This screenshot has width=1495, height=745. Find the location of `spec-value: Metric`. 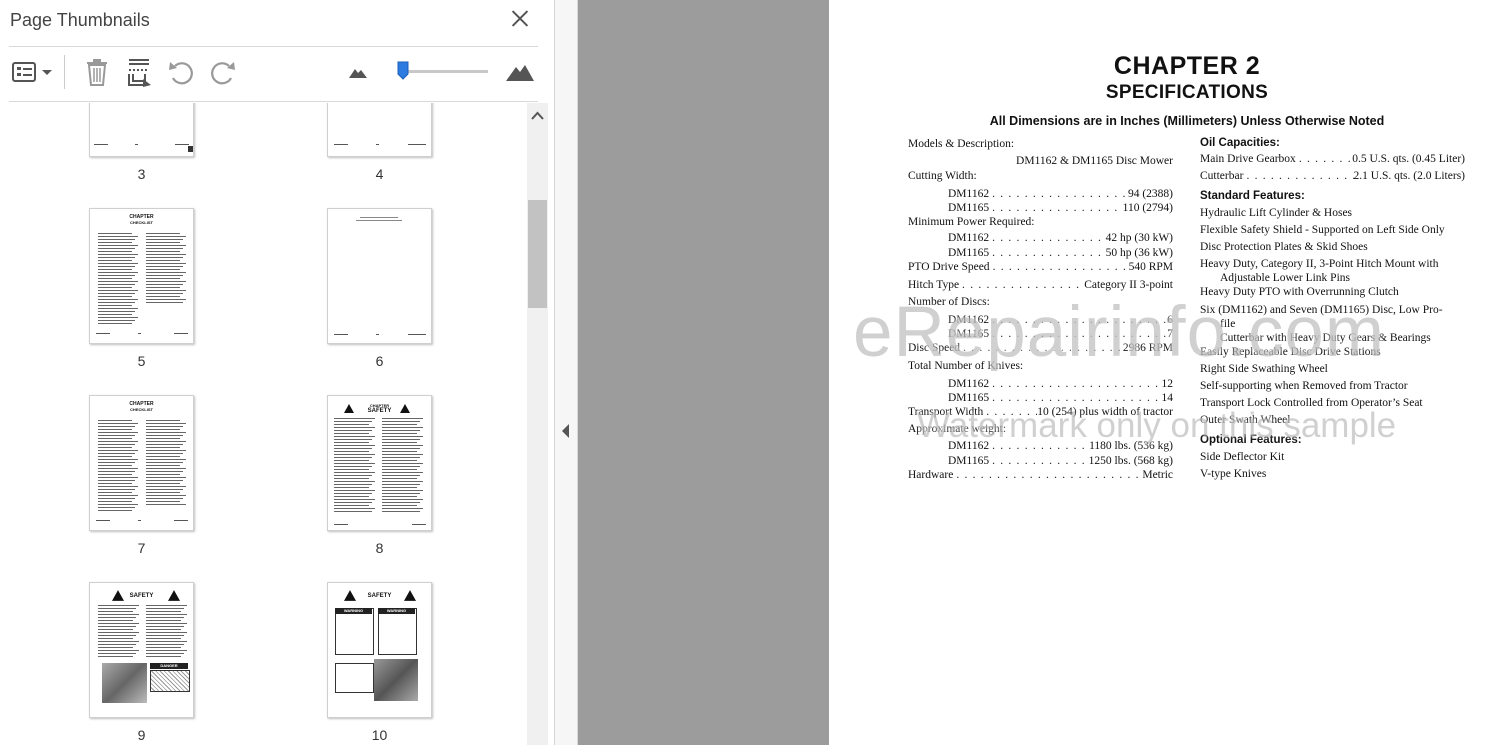

spec-value: Metric is located at coordinates (1157, 475).